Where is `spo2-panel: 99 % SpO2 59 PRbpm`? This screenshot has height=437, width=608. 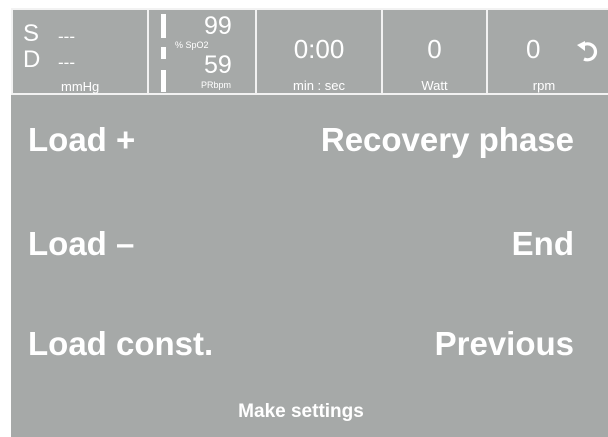 spo2-panel: 99 % SpO2 59 PRbpm is located at coordinates (202, 51).